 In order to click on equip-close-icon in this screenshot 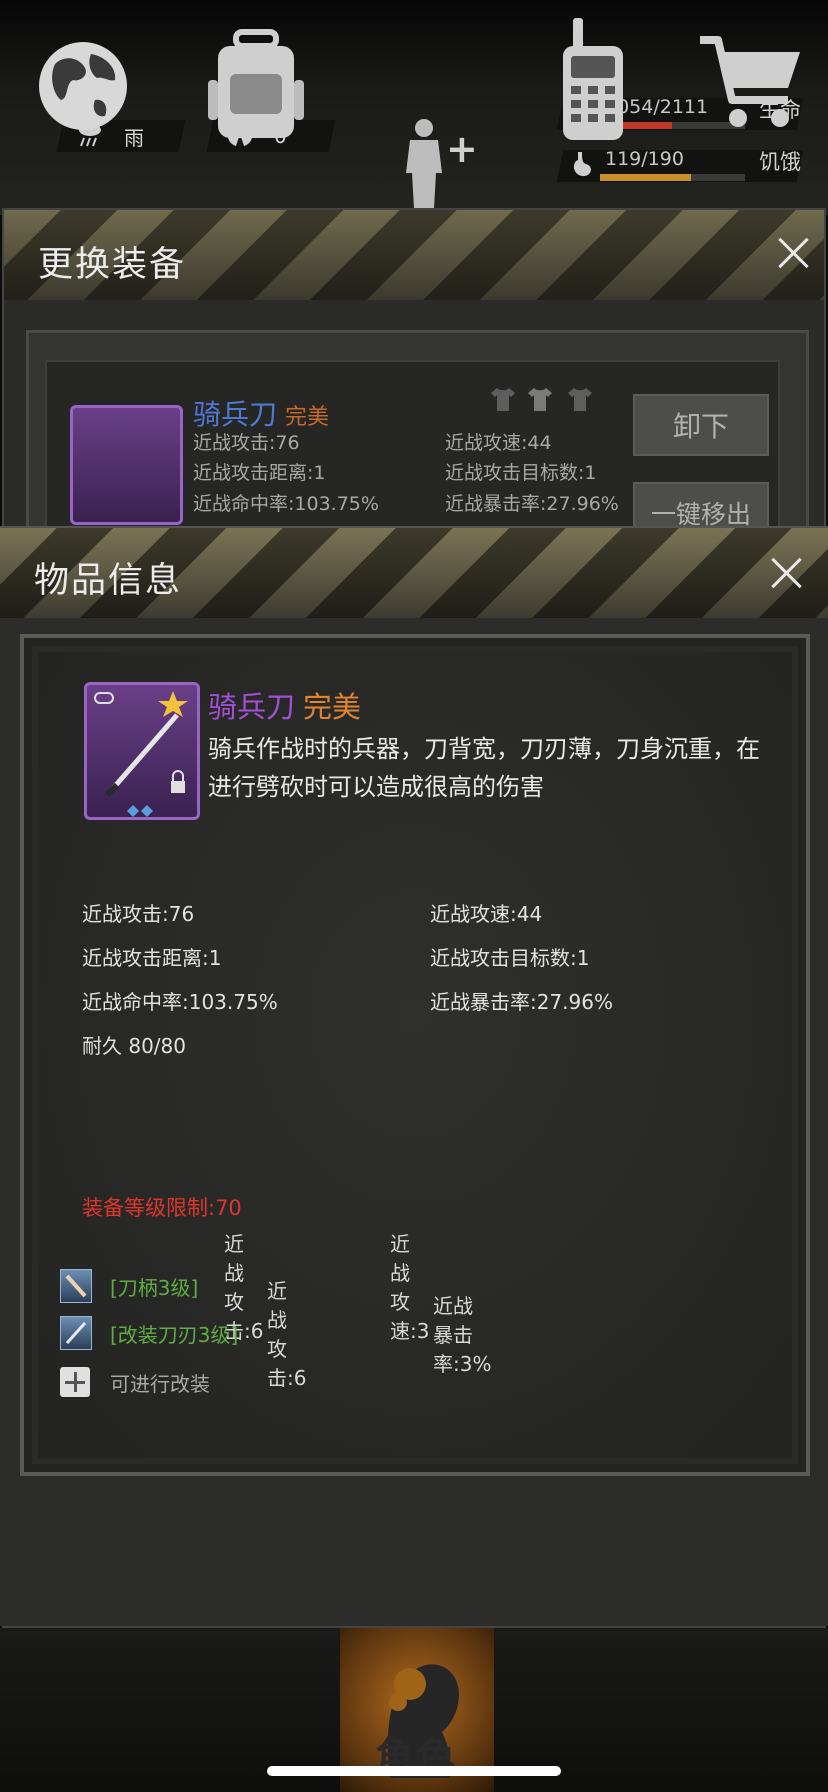, I will do `click(794, 253)`.